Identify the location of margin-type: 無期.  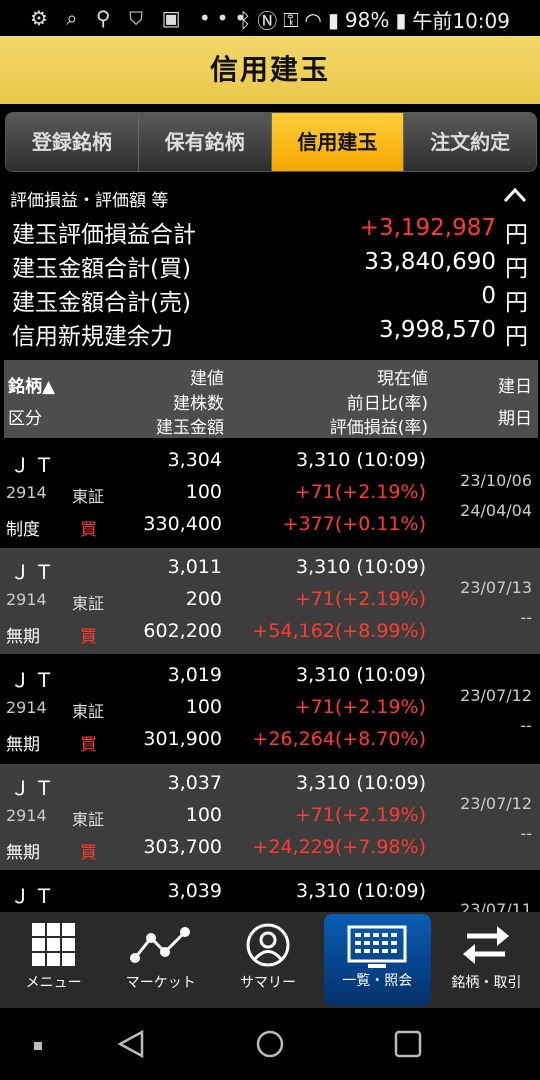
(23, 637).